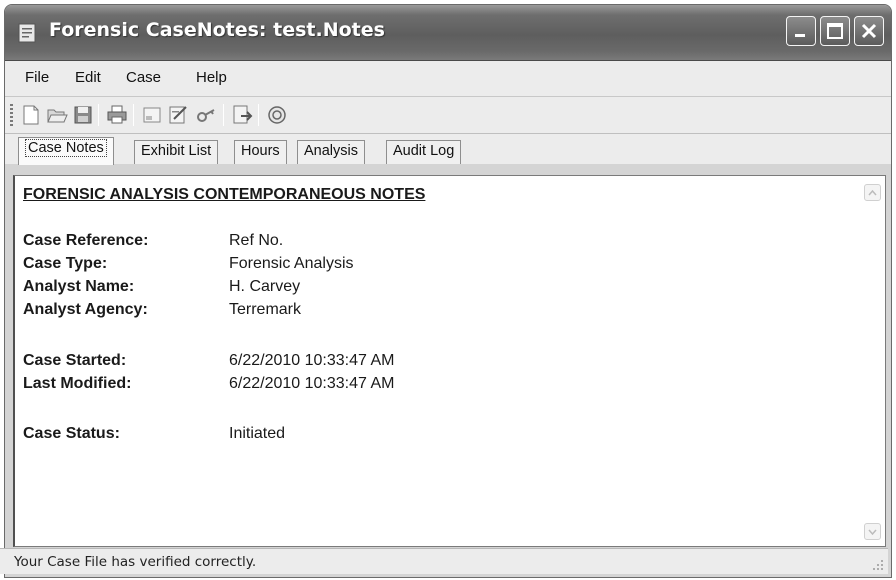 The width and height of the screenshot is (896, 580). I want to click on chevron-up-icon, so click(872, 192).